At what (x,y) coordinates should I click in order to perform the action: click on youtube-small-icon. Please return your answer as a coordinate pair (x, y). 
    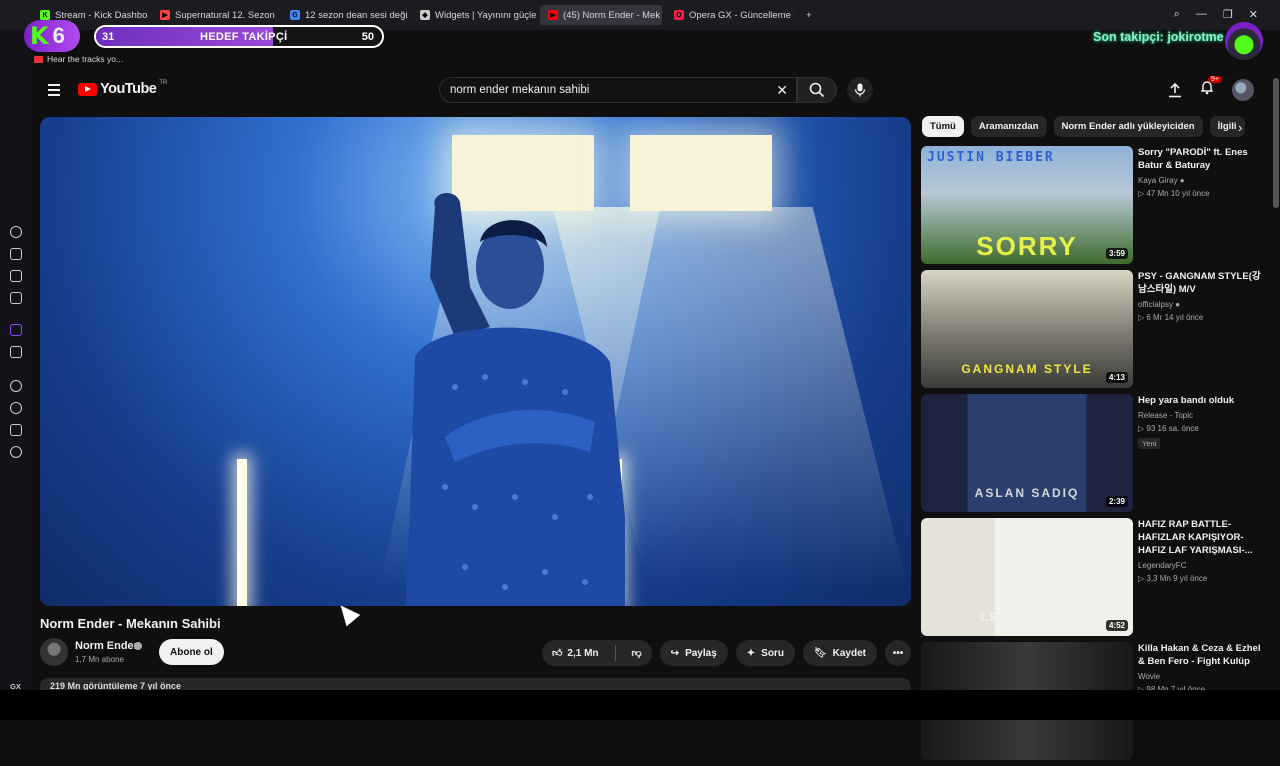
    Looking at the image, I should click on (38, 59).